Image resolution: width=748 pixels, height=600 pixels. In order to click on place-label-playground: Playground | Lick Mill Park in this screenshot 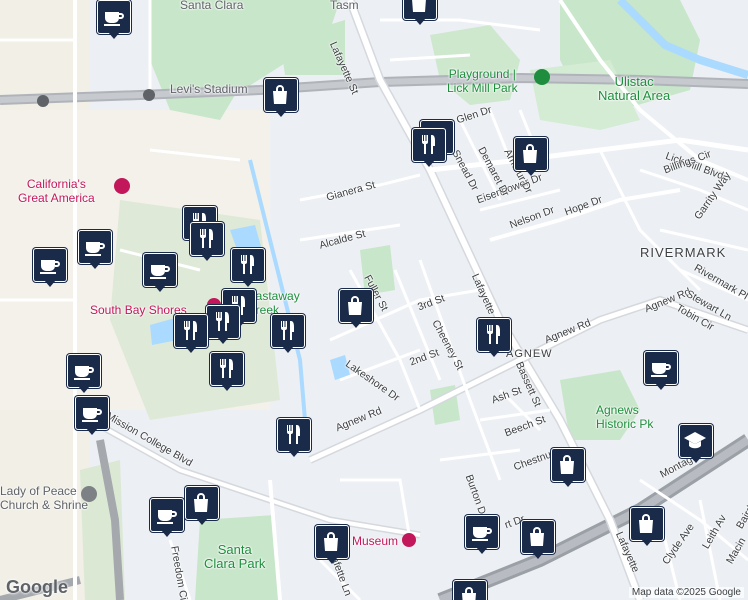, I will do `click(482, 81)`.